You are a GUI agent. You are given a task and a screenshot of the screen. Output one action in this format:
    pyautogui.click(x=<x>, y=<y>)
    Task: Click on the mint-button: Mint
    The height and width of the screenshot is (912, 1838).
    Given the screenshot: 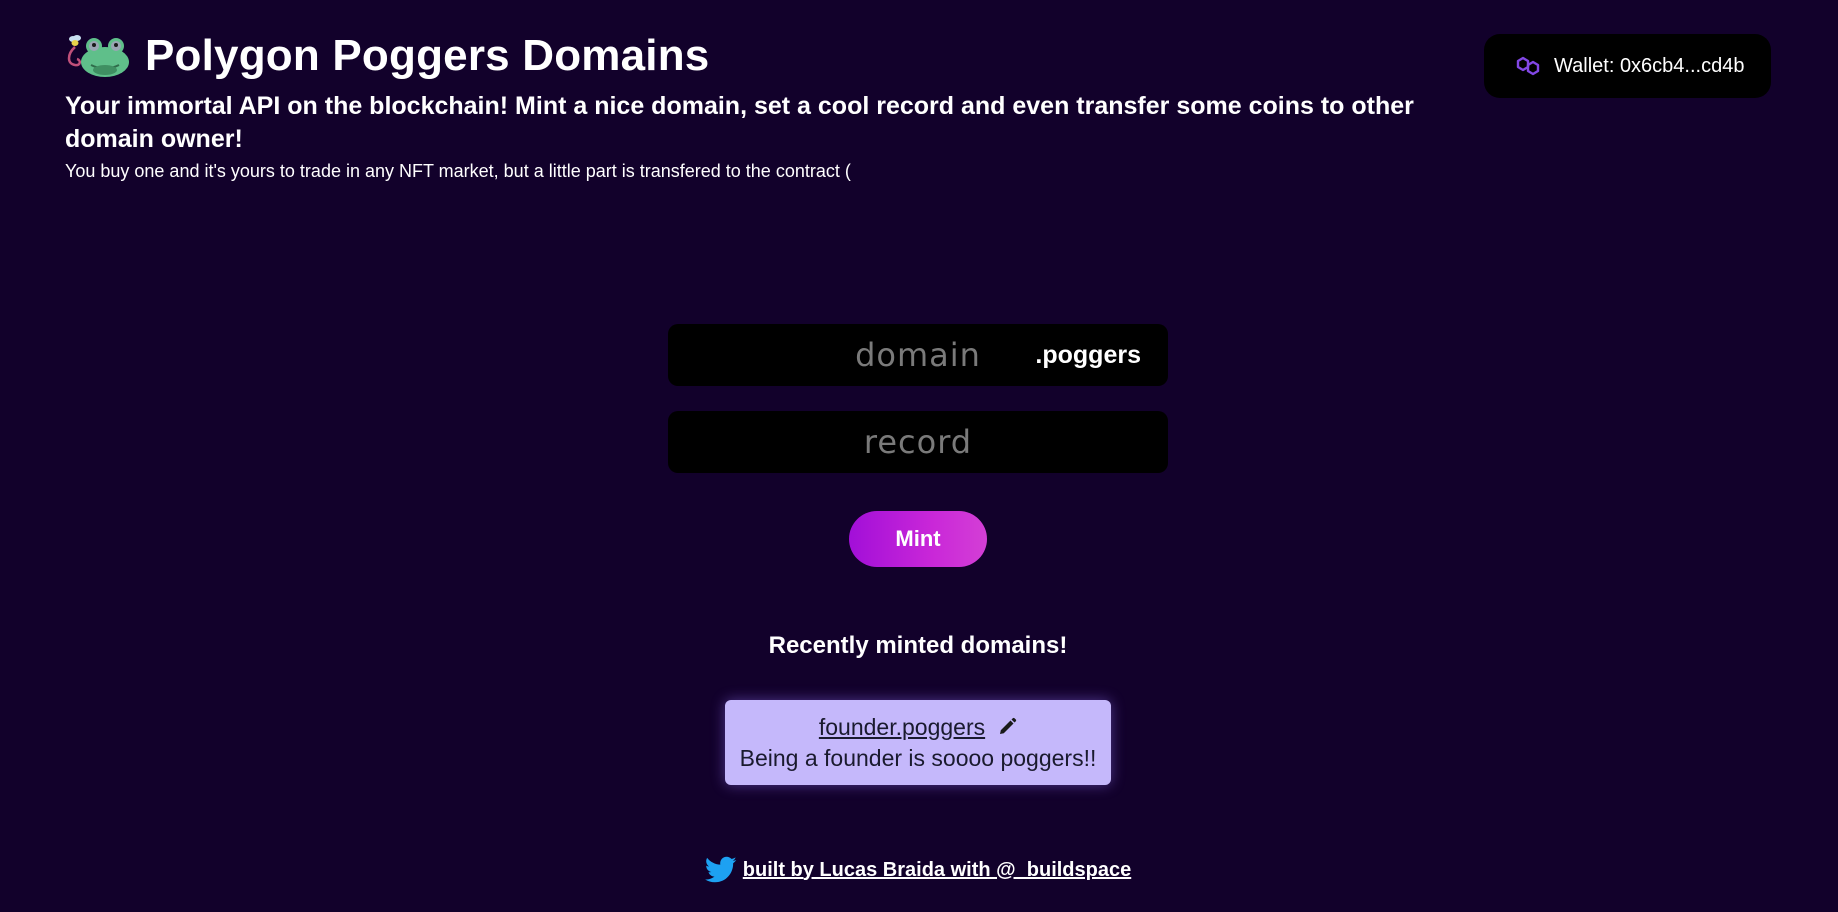 What is the action you would take?
    pyautogui.click(x=918, y=539)
    